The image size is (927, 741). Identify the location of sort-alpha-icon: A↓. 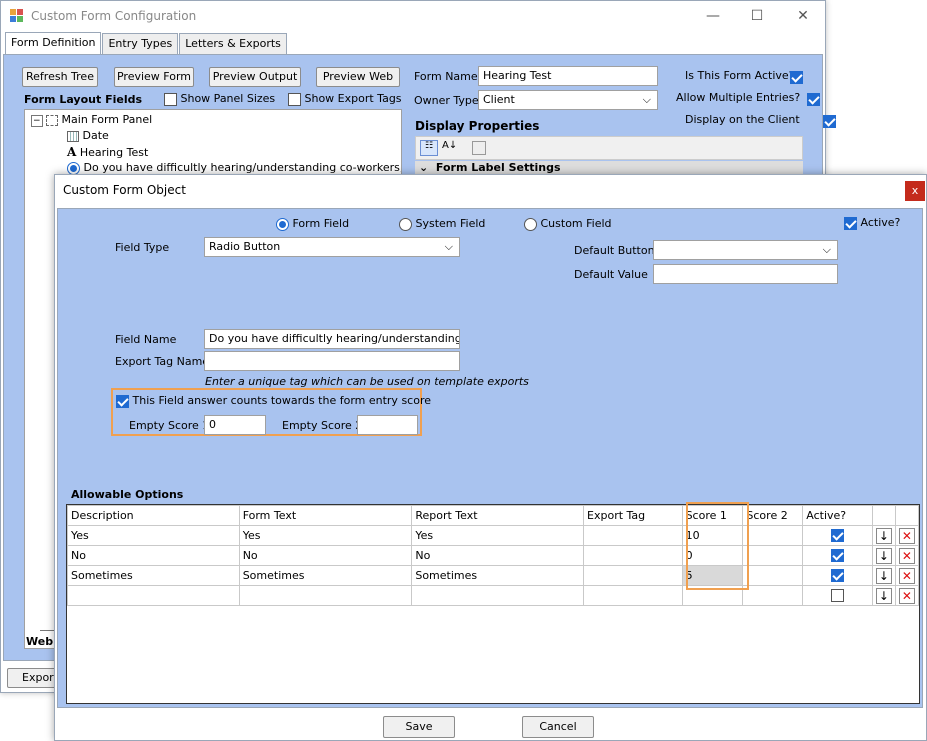
(449, 145).